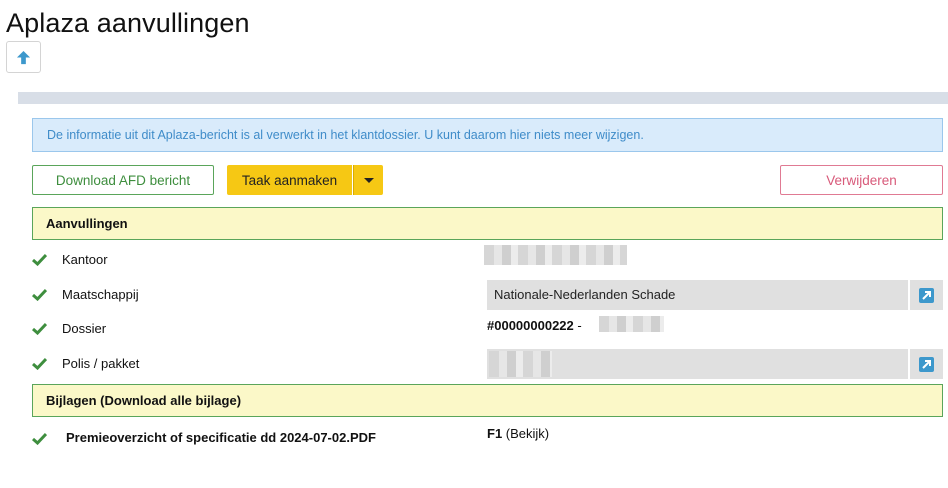 This screenshot has width=948, height=488. Describe the element at coordinates (495, 433) in the screenshot. I see `attachment-code: F1` at that location.